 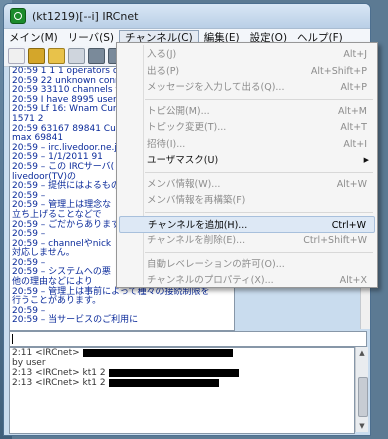 What do you see at coordinates (75, 320) in the screenshot?
I see `log-line: 20:59 – 当サービスのご利用に` at bounding box center [75, 320].